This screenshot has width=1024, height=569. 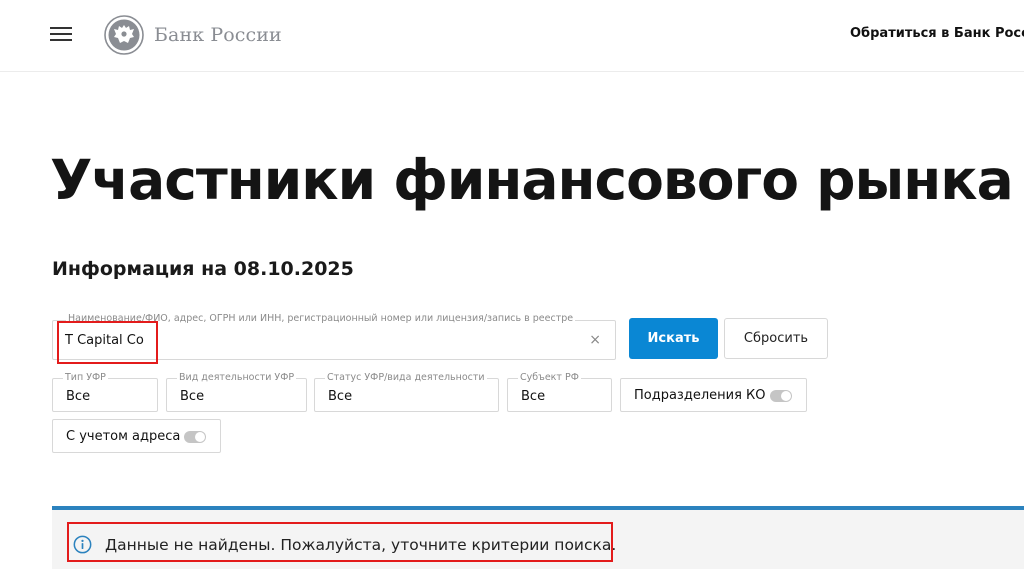 I want to click on ufr-type-value: Все, so click(x=78, y=396).